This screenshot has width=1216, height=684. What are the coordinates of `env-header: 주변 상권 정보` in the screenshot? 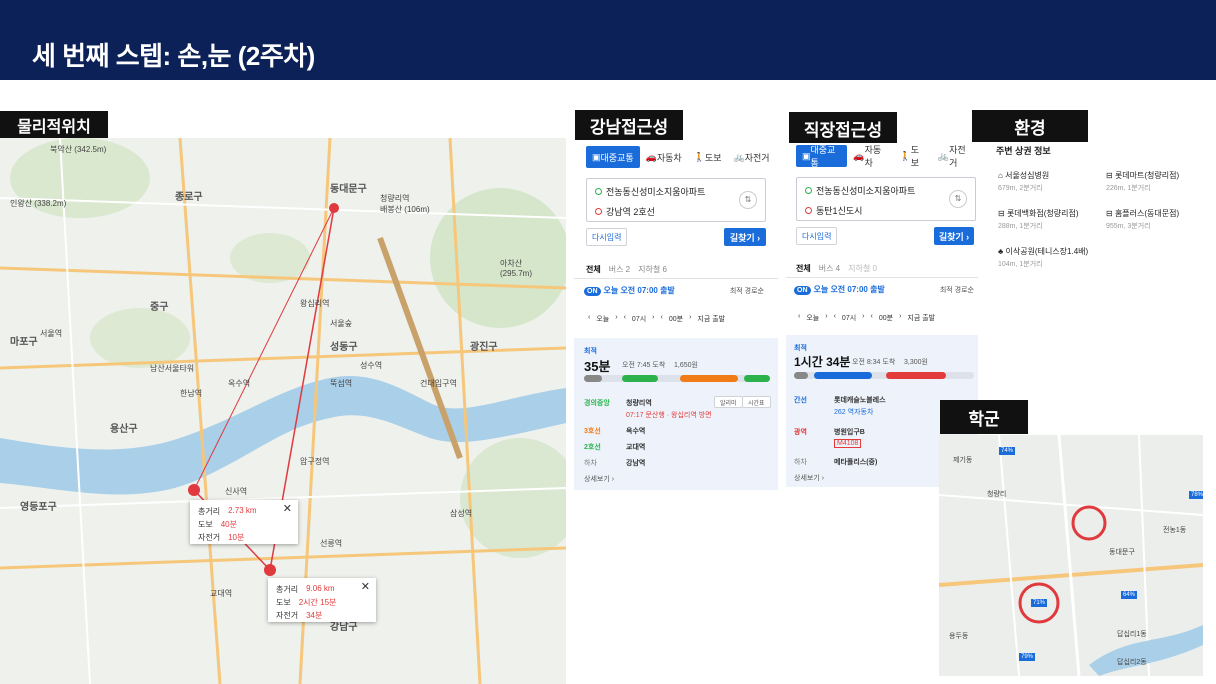 It's located at (1023, 151).